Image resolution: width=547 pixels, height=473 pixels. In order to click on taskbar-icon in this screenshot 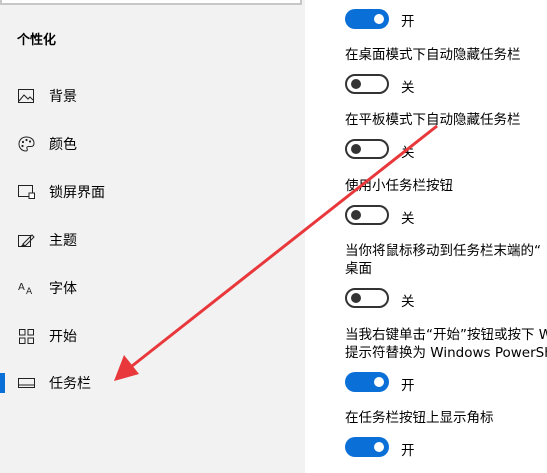, I will do `click(26, 383)`.